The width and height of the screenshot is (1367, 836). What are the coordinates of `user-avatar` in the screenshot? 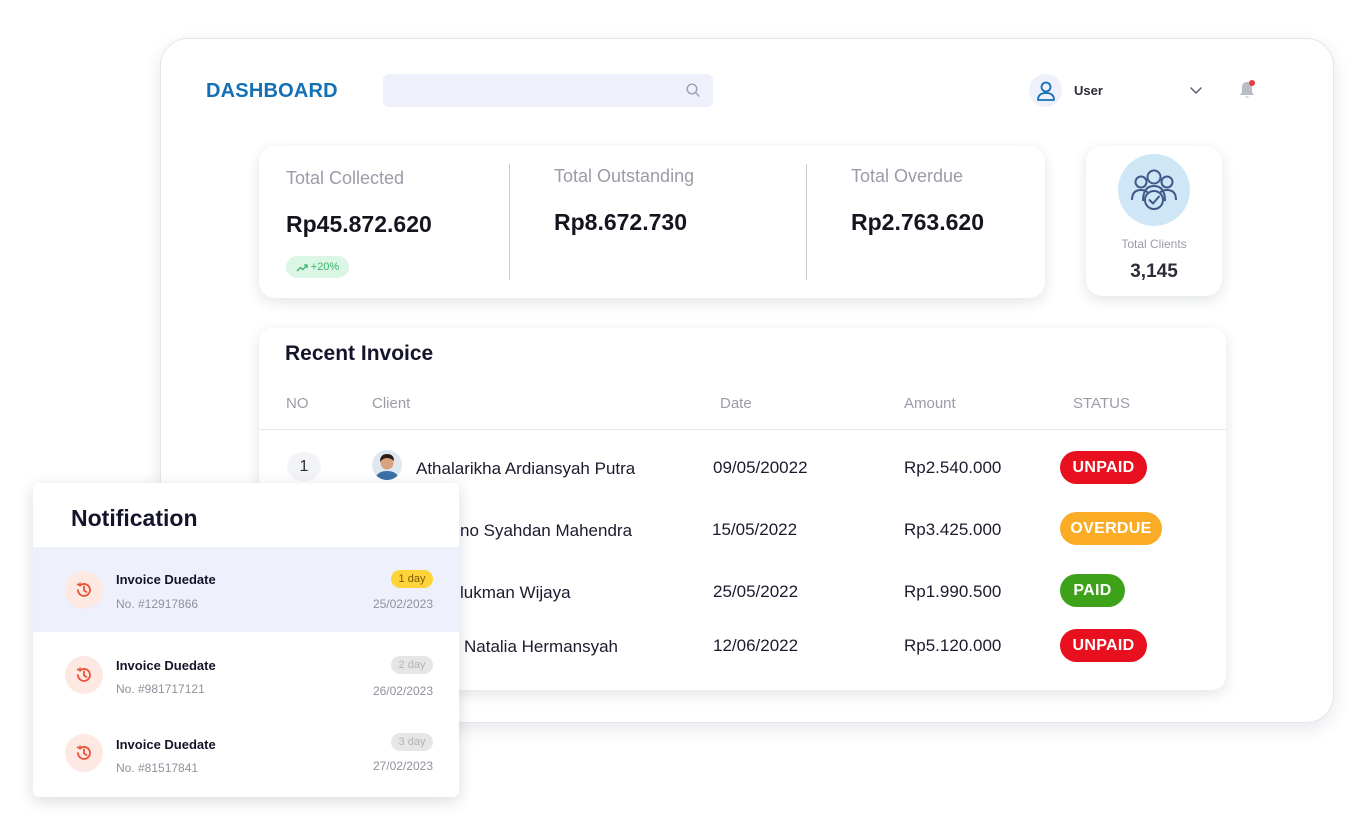 It's located at (1045, 90).